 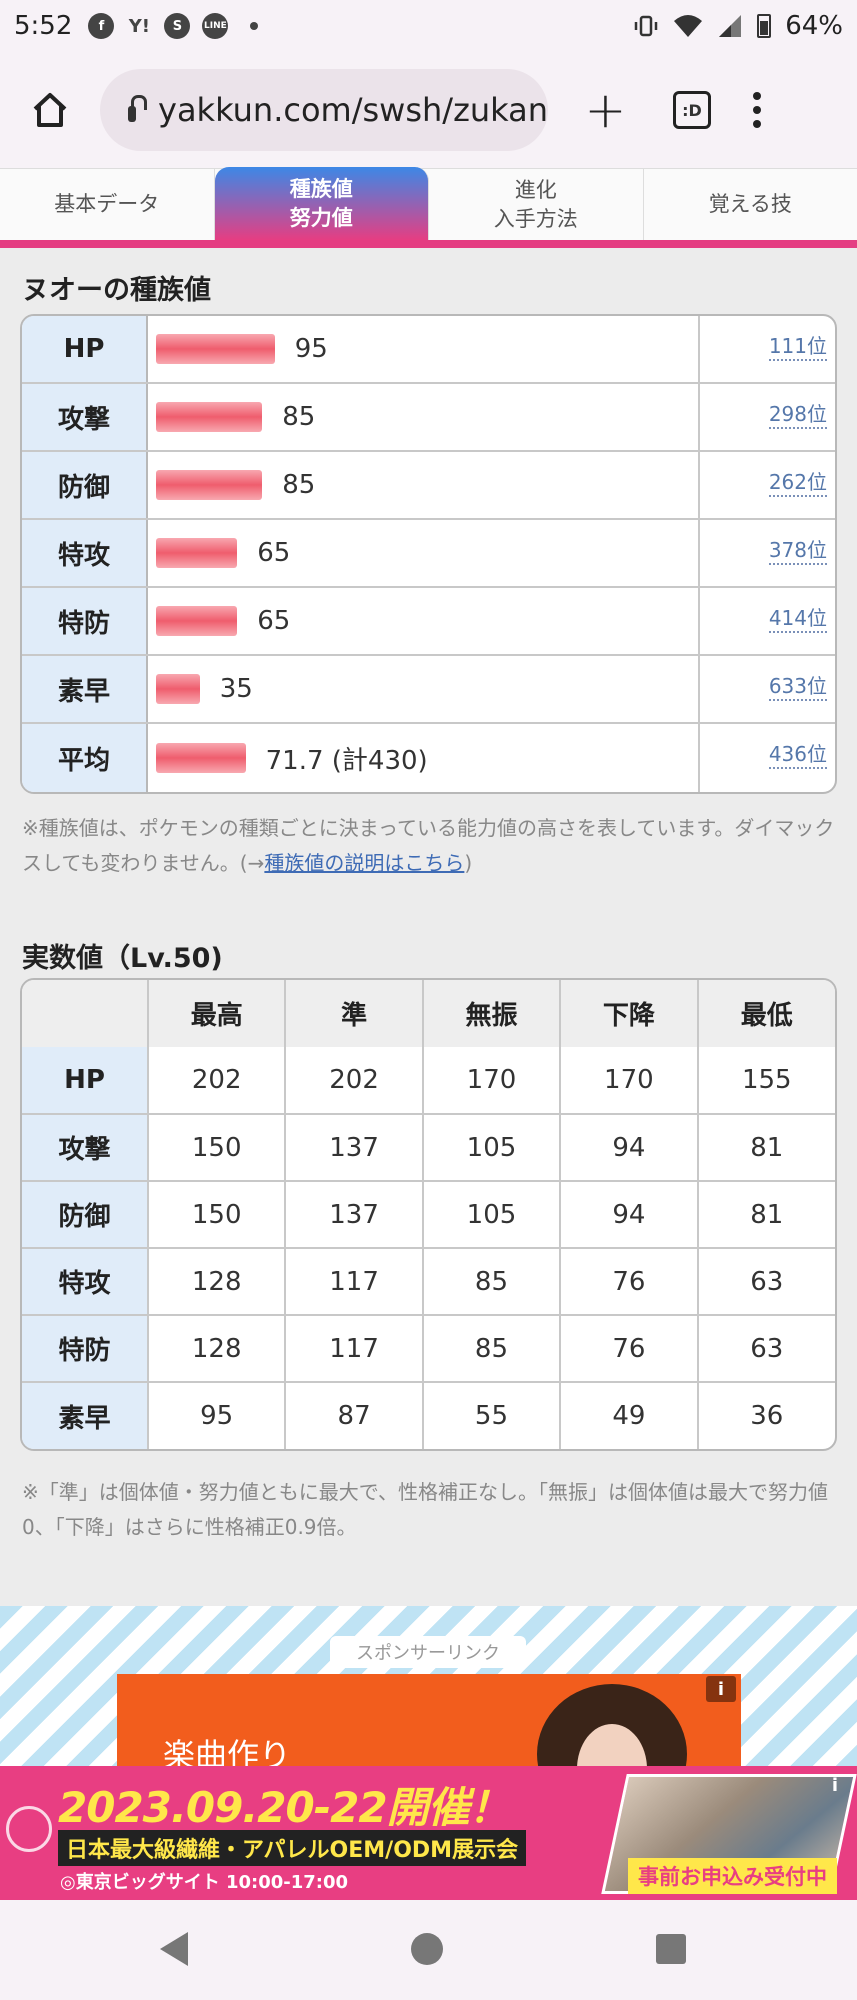 What do you see at coordinates (492, 1349) in the screenshot?
I see `table-cell: 85` at bounding box center [492, 1349].